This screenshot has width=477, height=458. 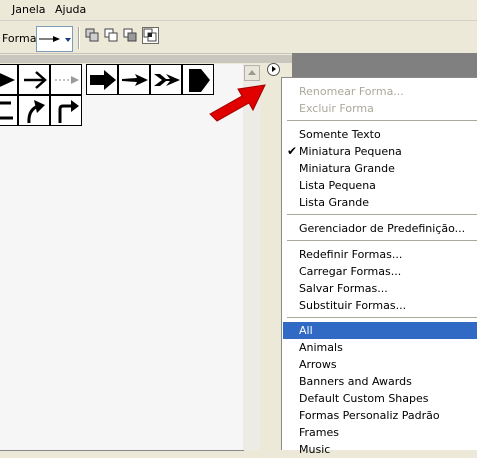 I want to click on menu-item-lista-pequena: Lista Pequena, so click(x=380, y=185).